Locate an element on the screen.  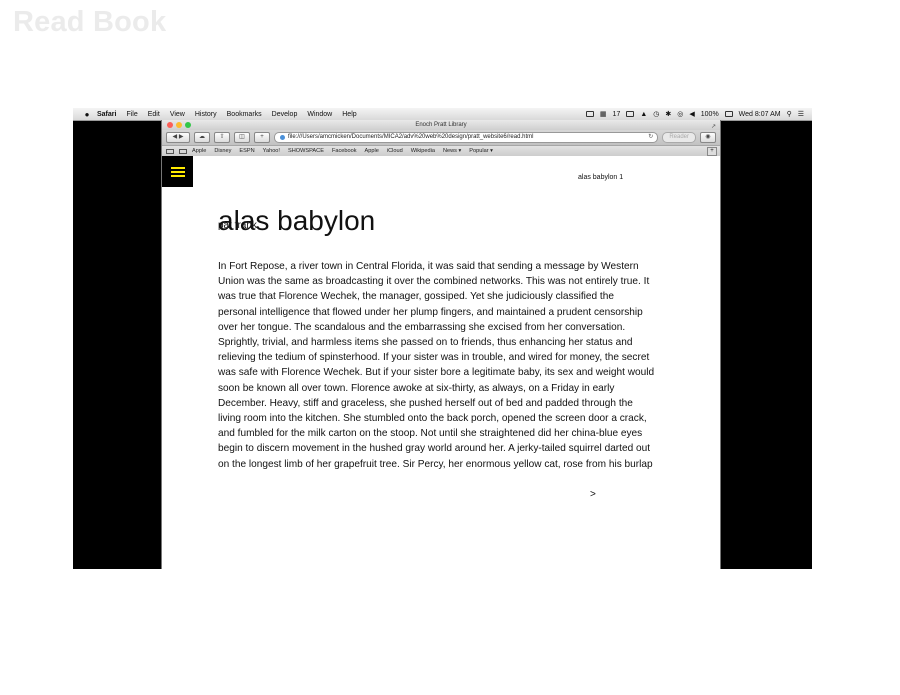
fullscreen-icon: ↗ is located at coordinates (713, 127).